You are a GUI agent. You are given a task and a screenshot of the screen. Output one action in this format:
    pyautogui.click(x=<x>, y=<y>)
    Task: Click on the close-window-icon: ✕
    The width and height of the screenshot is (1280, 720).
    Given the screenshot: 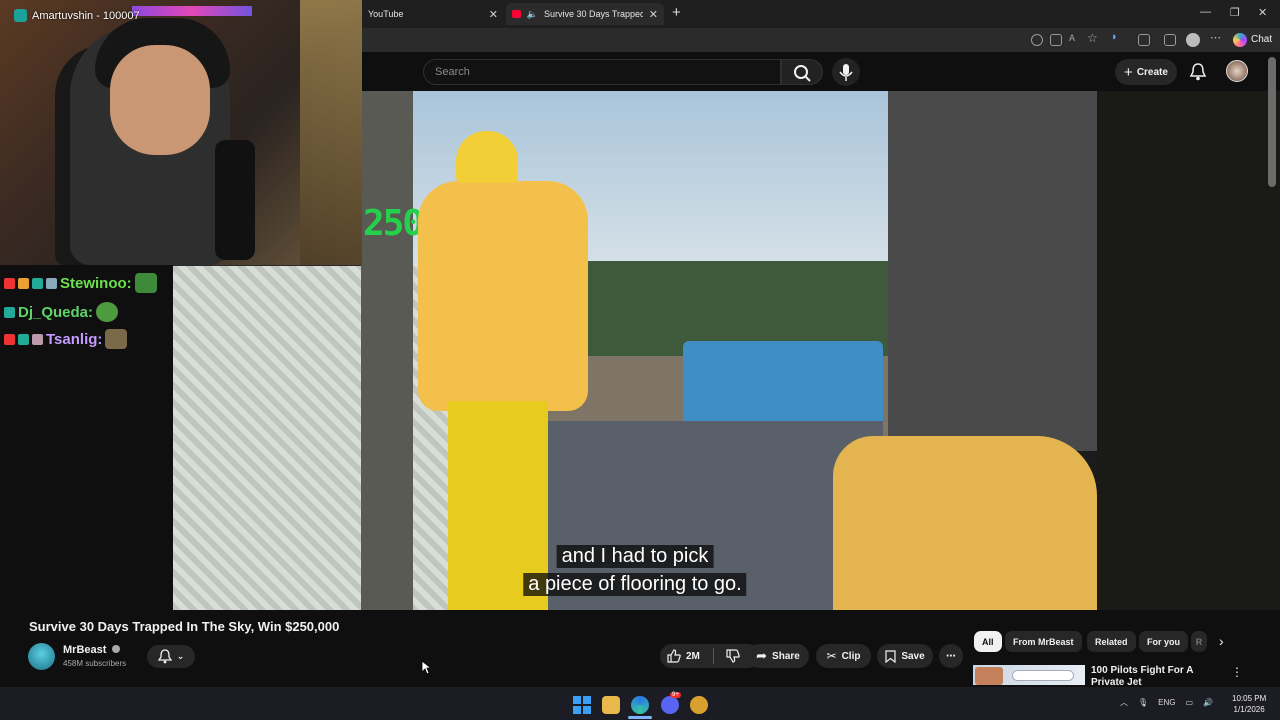 What is the action you would take?
    pyautogui.click(x=1262, y=12)
    